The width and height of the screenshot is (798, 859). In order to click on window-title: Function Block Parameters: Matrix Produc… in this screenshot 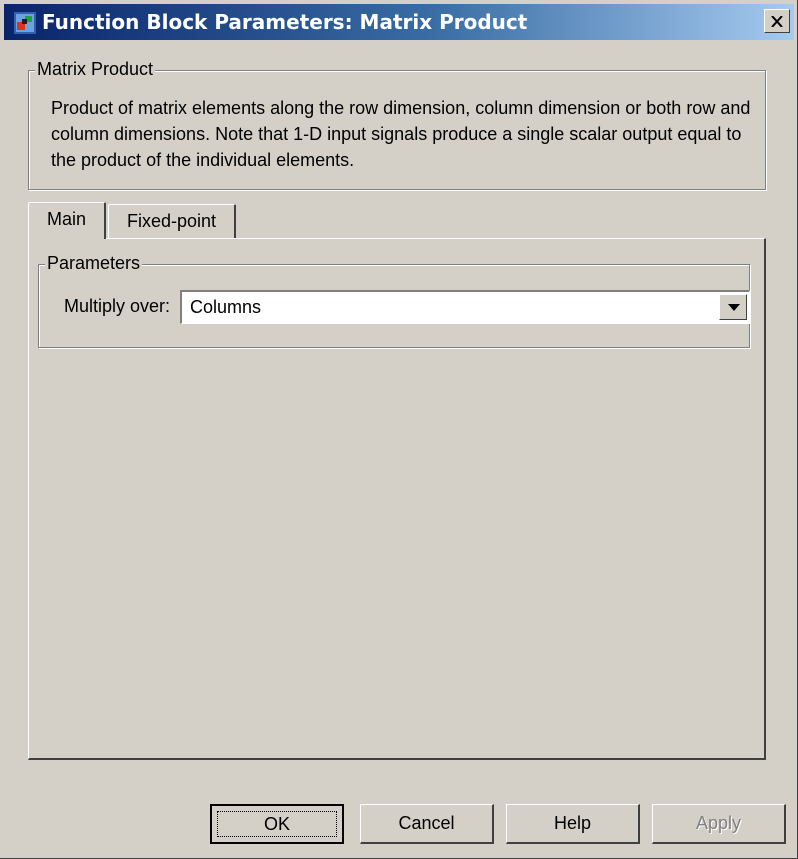, I will do `click(285, 22)`.